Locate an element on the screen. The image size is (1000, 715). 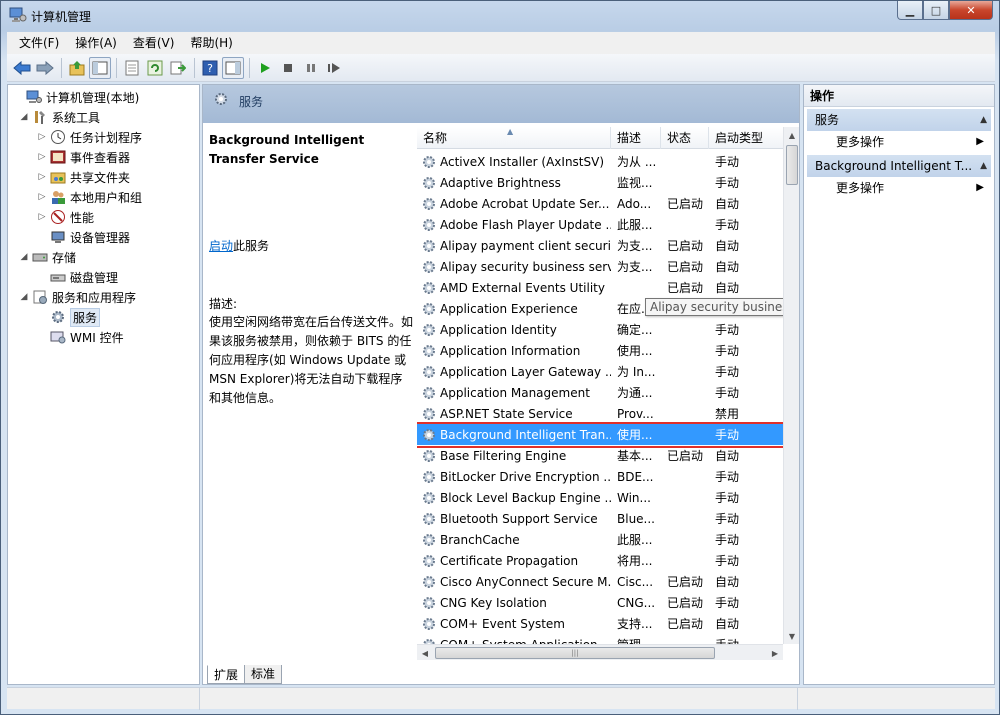
tree-item-wmi-control: WMI 控件 is located at coordinates (80, 337).